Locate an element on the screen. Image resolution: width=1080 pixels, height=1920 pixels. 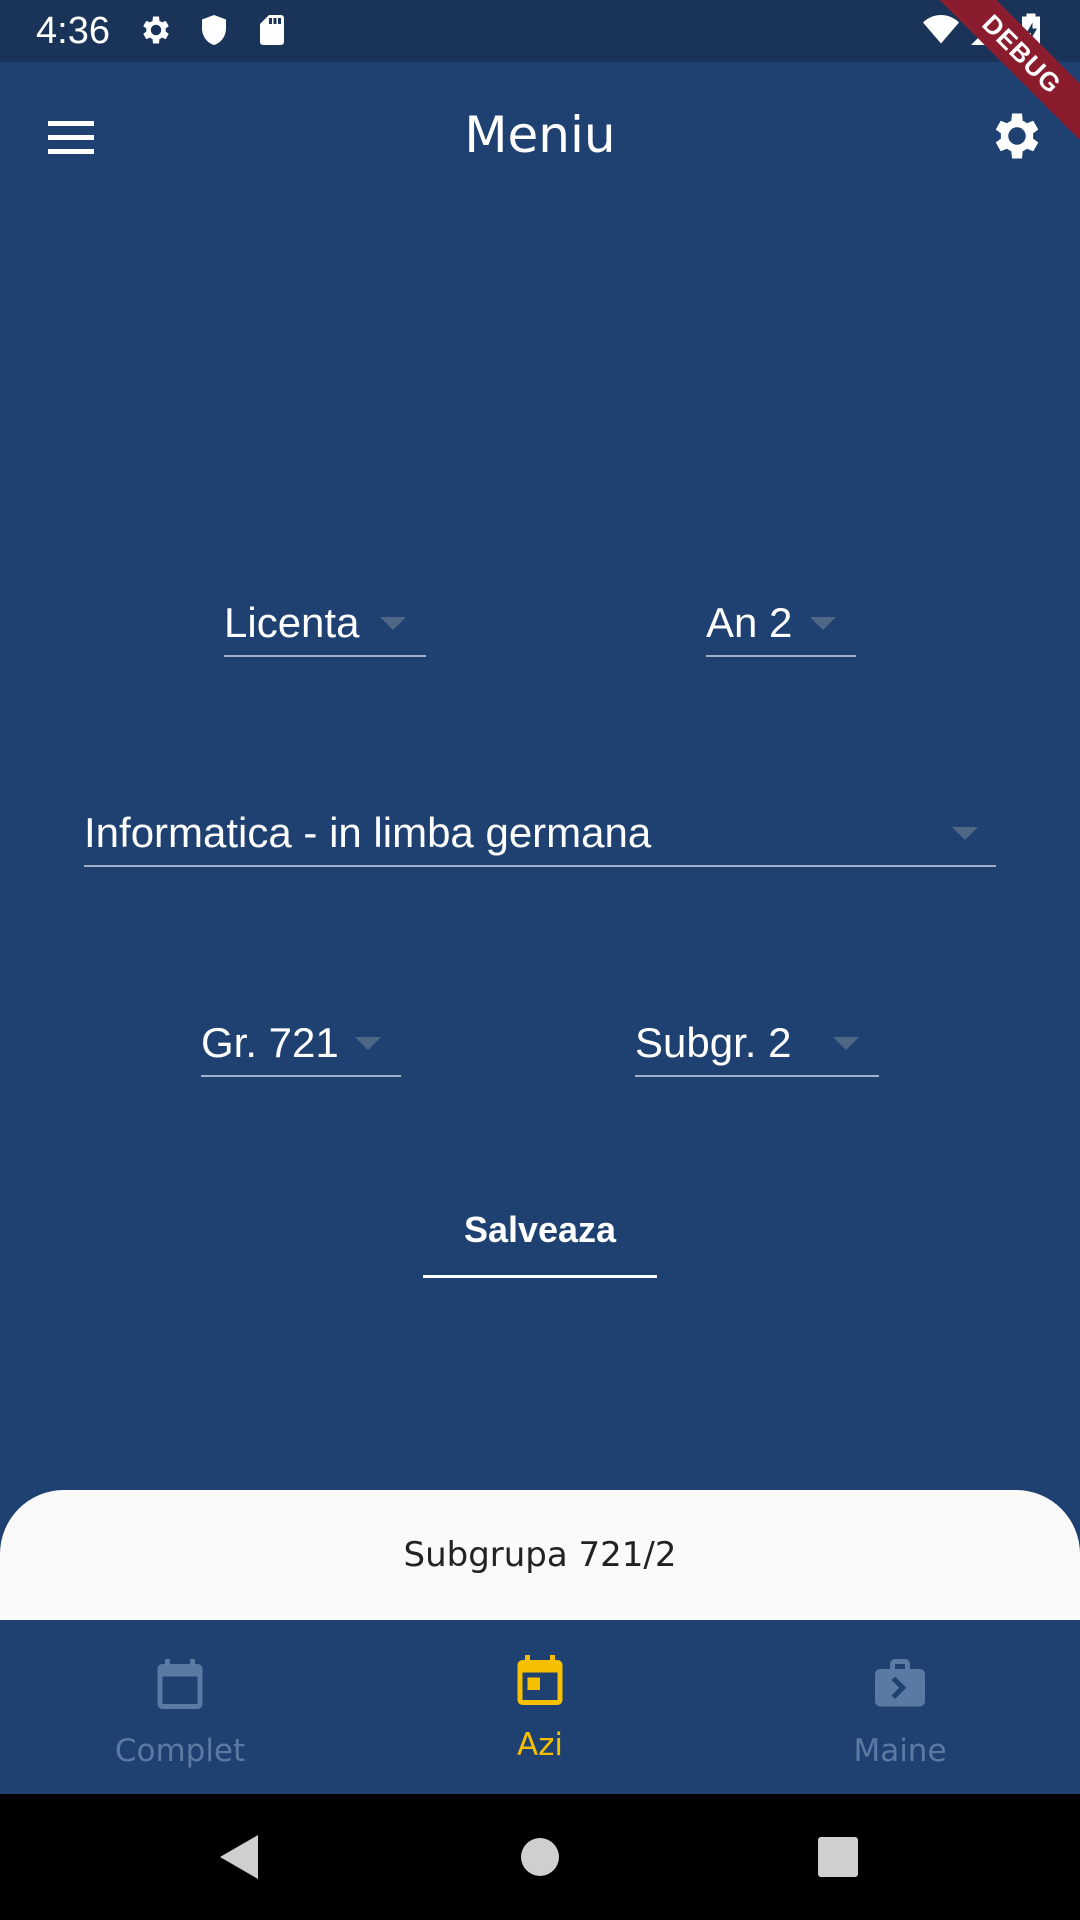
year-dropdown-value: An 2 is located at coordinates (749, 622).